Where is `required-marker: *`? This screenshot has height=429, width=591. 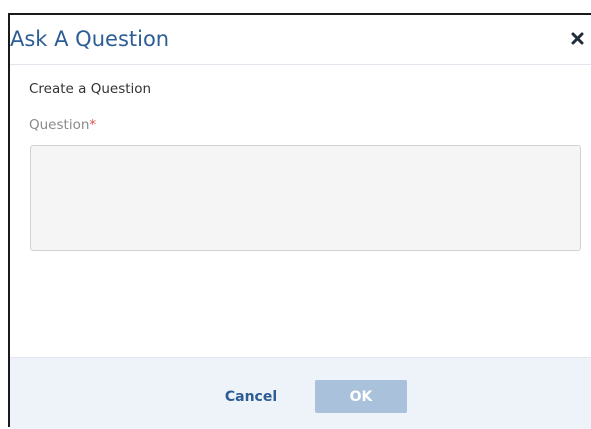 required-marker: * is located at coordinates (93, 125).